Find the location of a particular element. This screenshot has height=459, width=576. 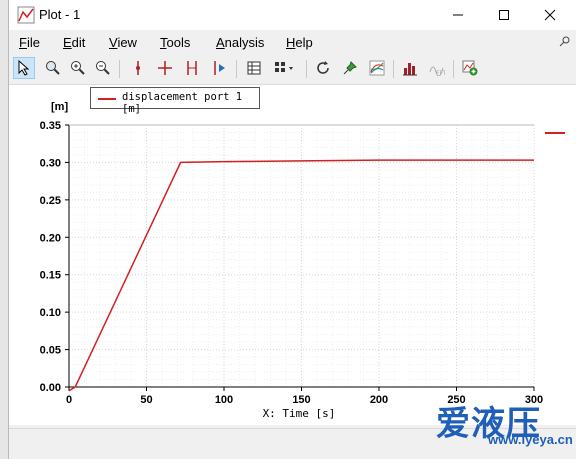

histogram-button is located at coordinates (410, 68).